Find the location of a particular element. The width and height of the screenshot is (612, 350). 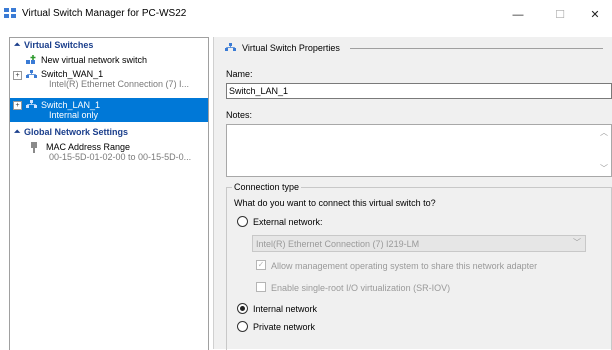

virtual-switch-manager-icon is located at coordinates (10, 13).